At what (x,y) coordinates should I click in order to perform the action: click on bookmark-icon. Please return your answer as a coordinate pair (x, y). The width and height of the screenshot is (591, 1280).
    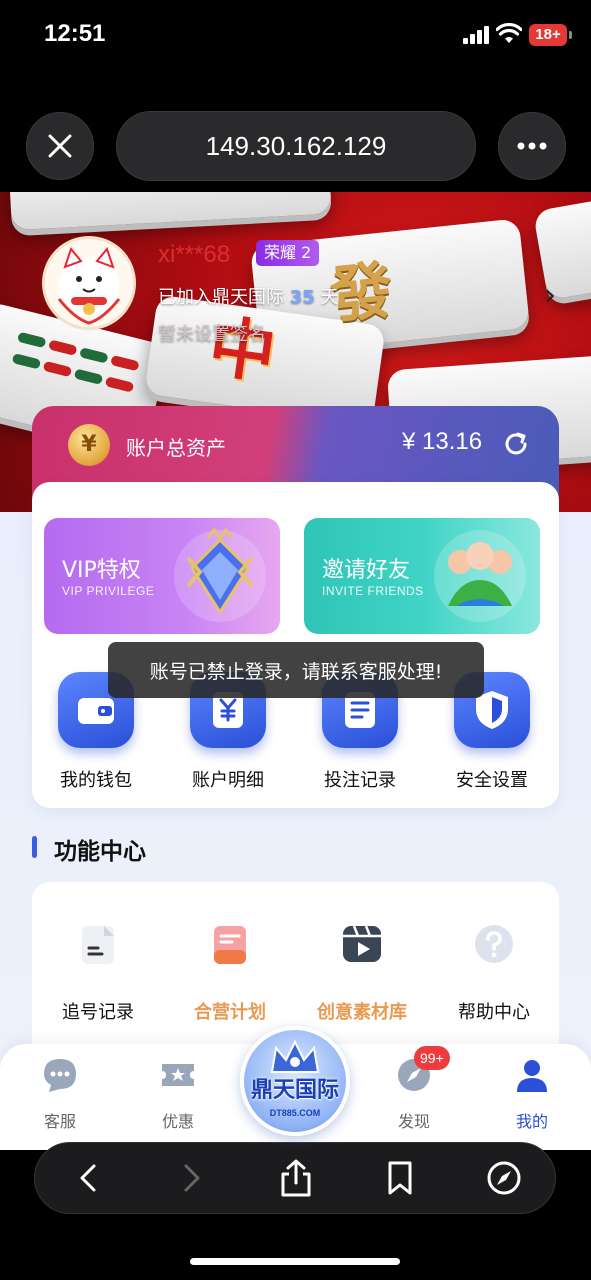
    Looking at the image, I should click on (400, 1178).